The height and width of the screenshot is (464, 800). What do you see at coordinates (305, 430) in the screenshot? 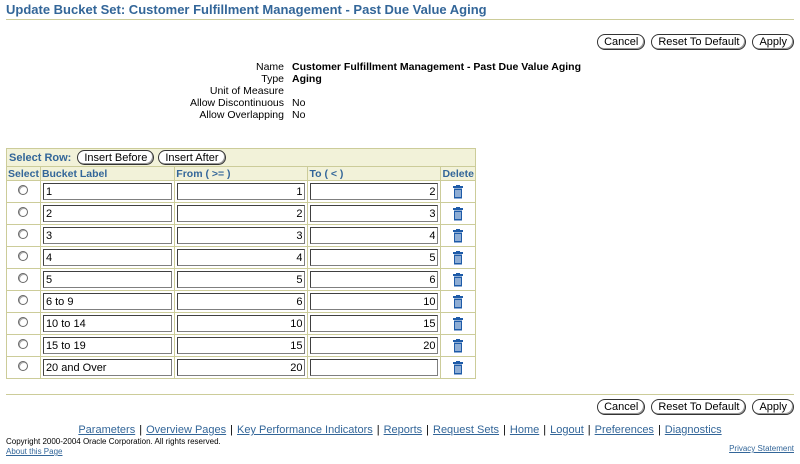
I see `footer-link-key-performance-indicators: Key Performance Indicators` at bounding box center [305, 430].